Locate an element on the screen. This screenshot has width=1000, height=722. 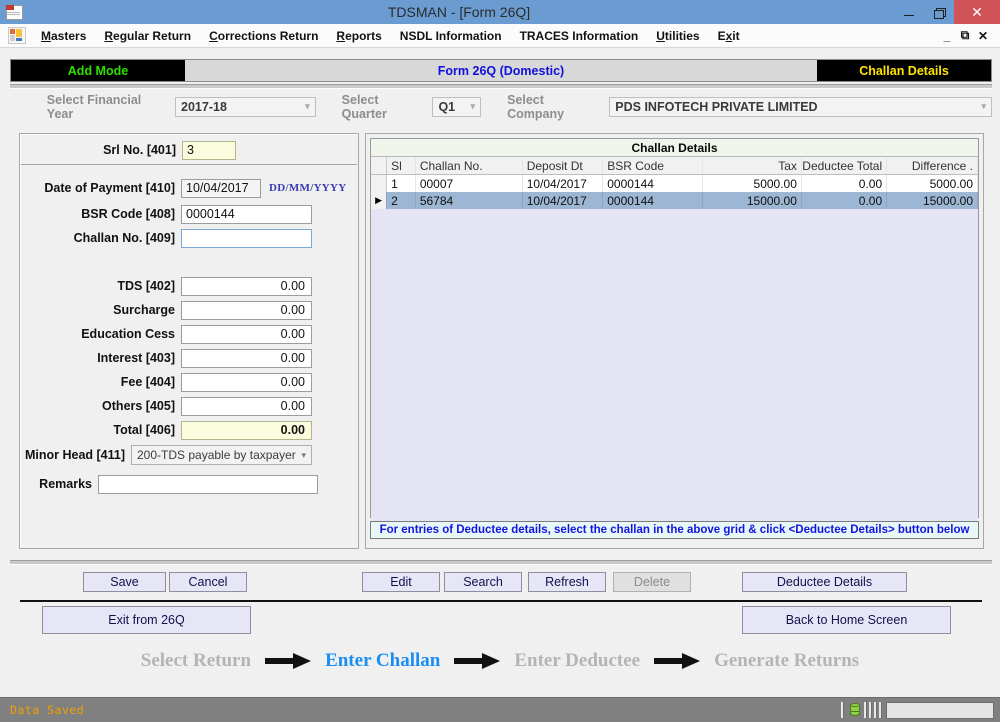
column-header-difference: Difference . is located at coordinates (933, 165).